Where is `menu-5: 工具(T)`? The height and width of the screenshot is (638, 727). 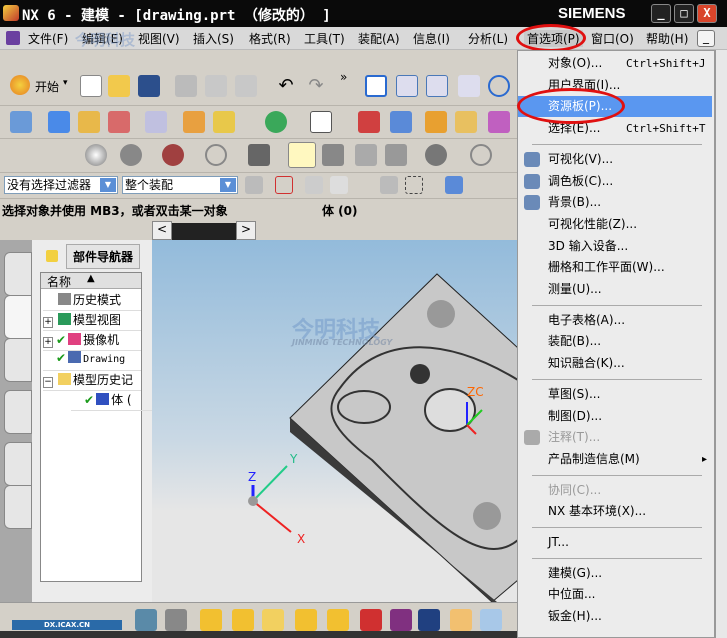
menu-5: 工具(T) is located at coordinates (324, 38).